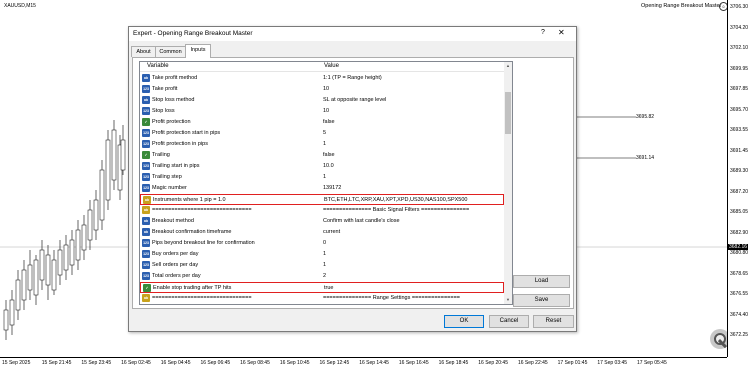  What do you see at coordinates (652, 363) in the screenshot?
I see `time-tick-label: 17 Sep 05:45` at bounding box center [652, 363].